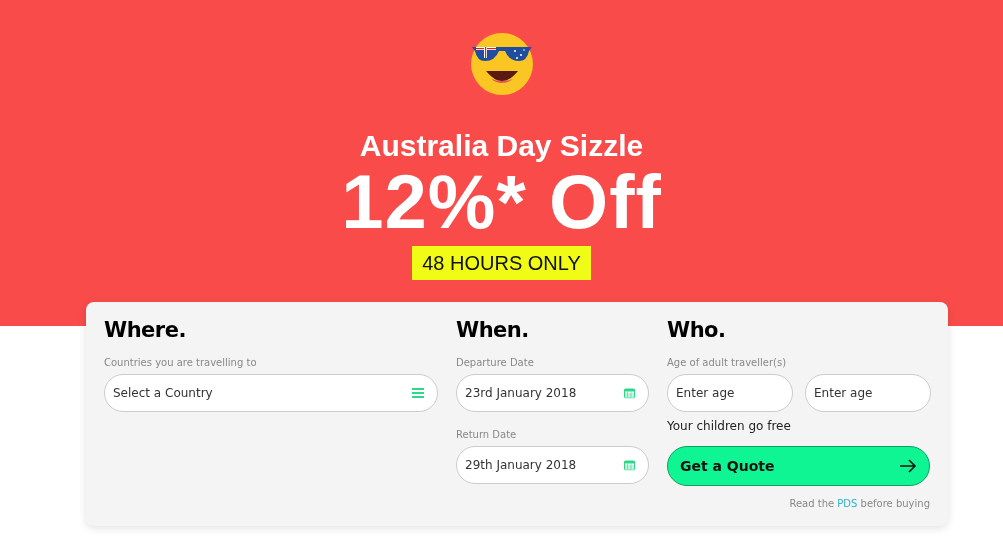 The width and height of the screenshot is (1003, 541). I want to click on field-label: Age of adult traveller(s), so click(727, 363).